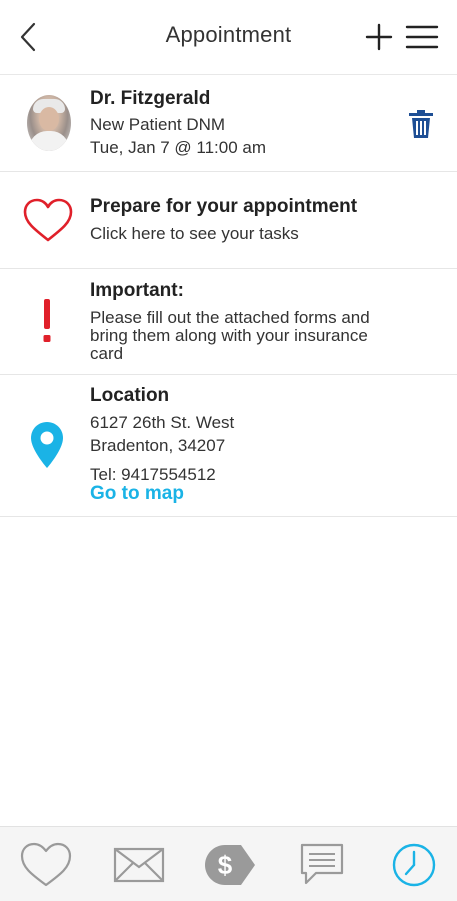 The height and width of the screenshot is (901, 457). What do you see at coordinates (47, 445) in the screenshot?
I see `map-pin-icon` at bounding box center [47, 445].